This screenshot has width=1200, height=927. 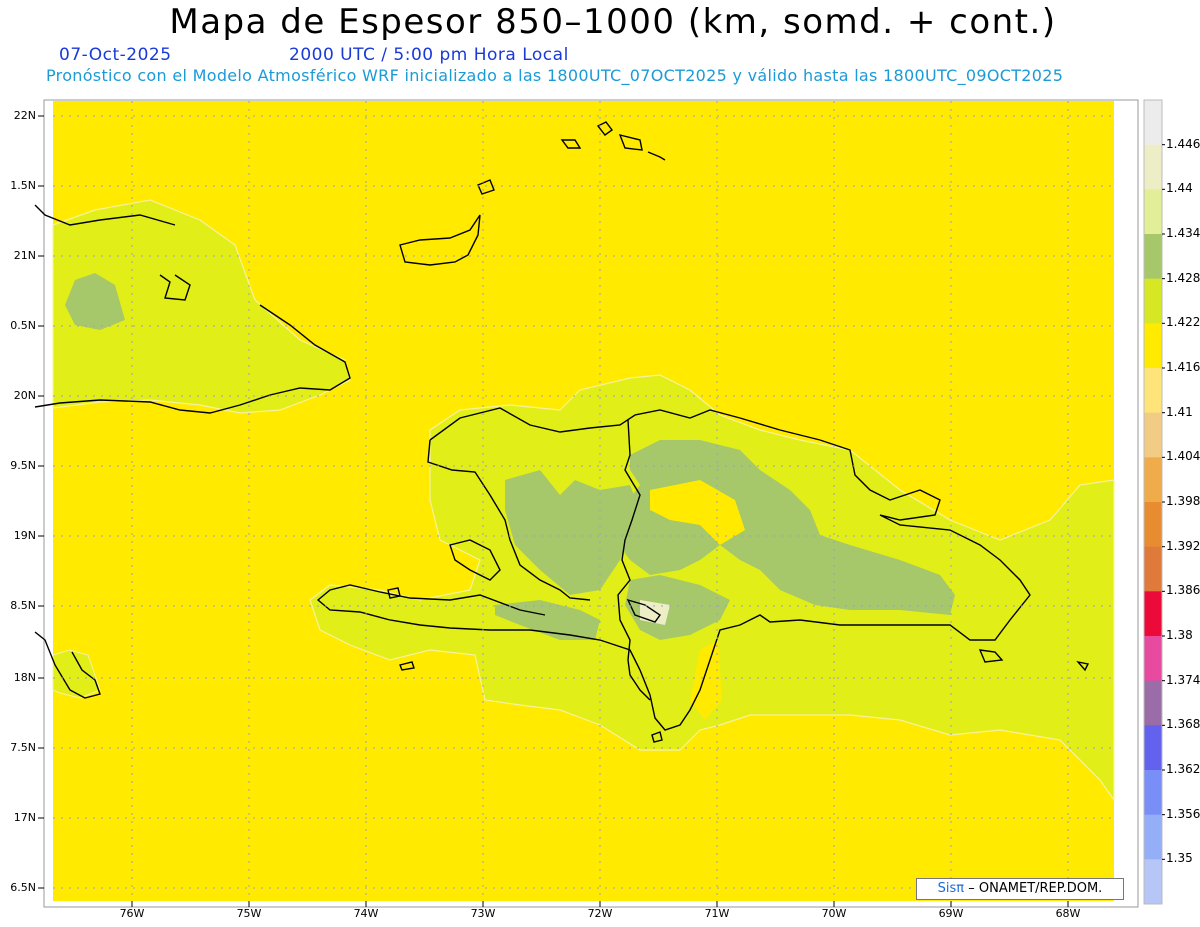 I want to click on lat-label-17n: 17N, so click(x=24, y=817).